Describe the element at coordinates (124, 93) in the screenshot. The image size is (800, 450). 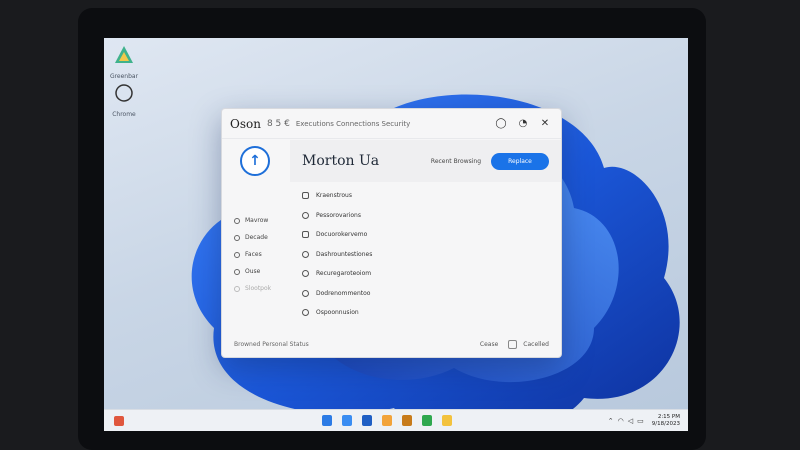
I see `circle-app-icon` at that location.